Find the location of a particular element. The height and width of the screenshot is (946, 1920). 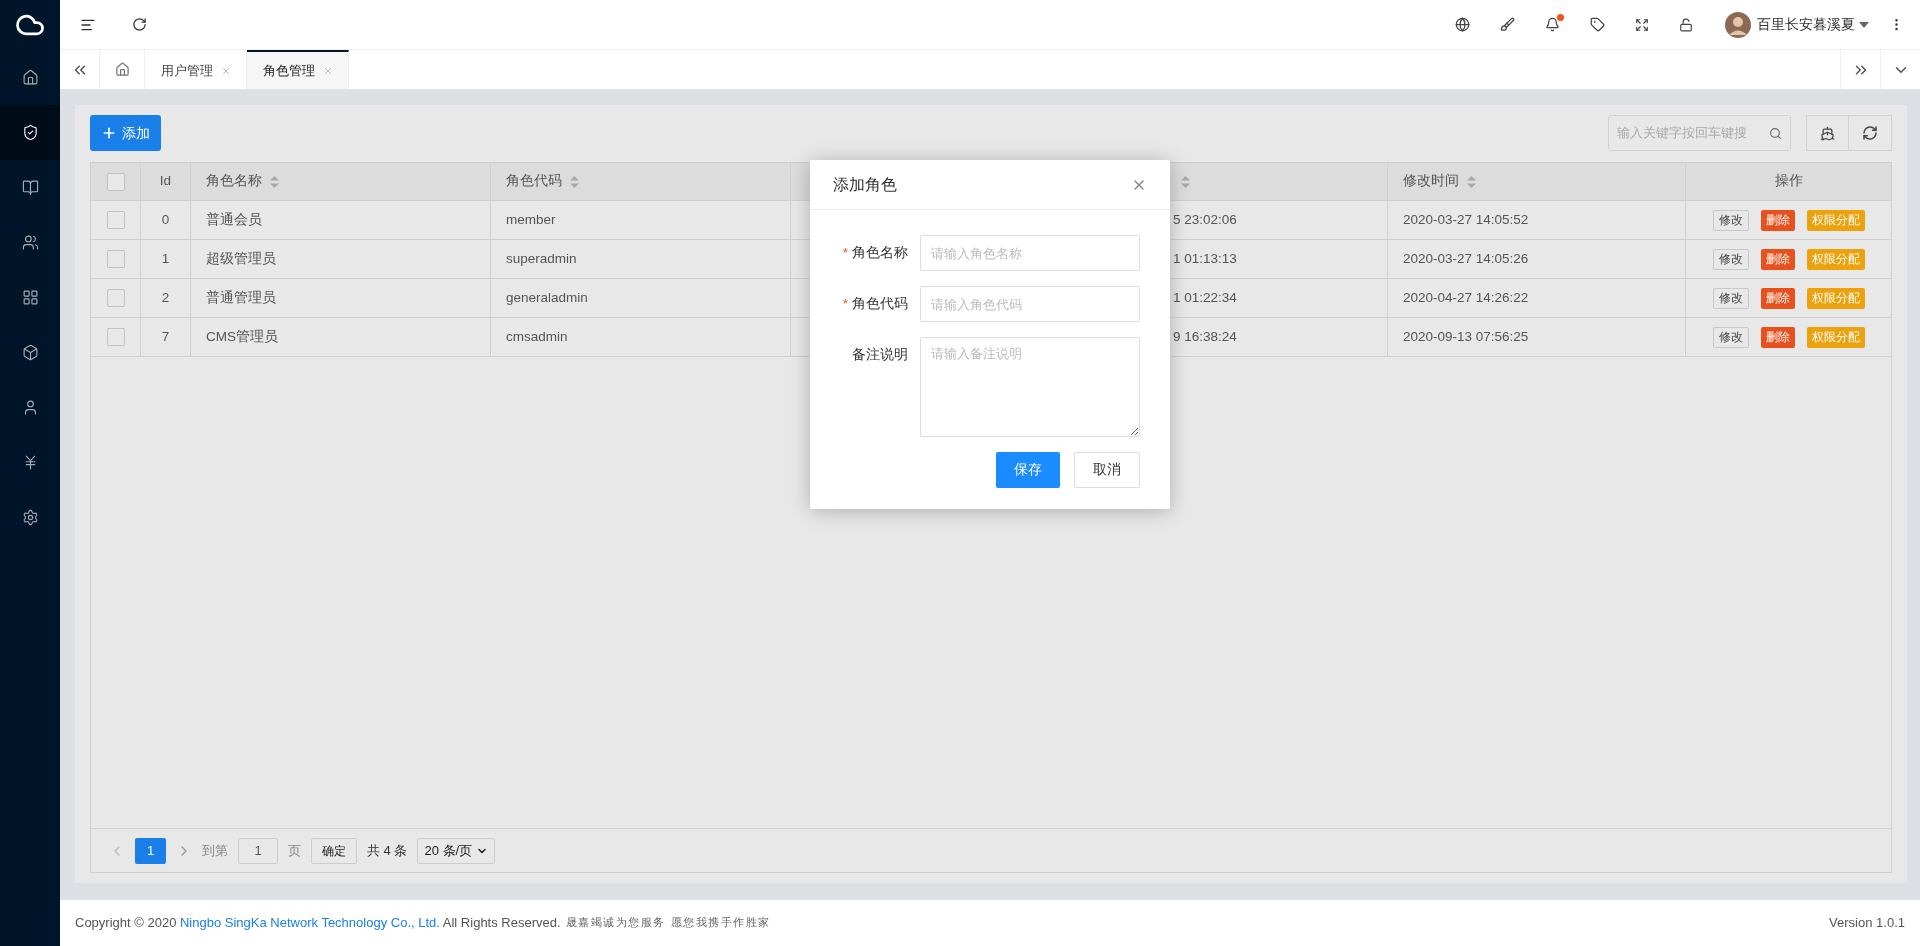

dialog-title: 添加角色 is located at coordinates (865, 184).